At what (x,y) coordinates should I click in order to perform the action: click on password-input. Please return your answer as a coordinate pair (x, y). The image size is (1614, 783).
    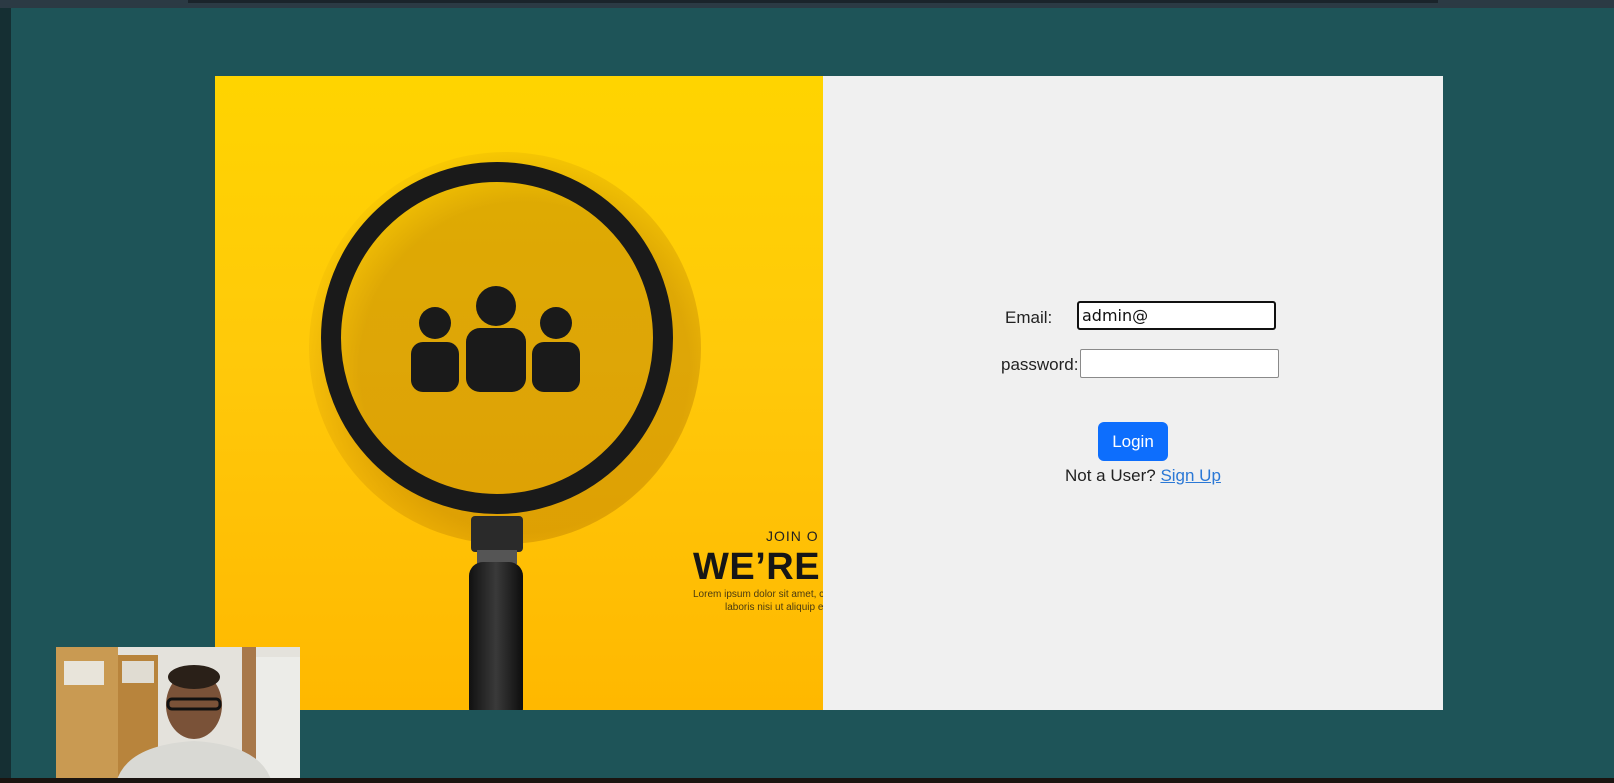
    Looking at the image, I should click on (1179, 363).